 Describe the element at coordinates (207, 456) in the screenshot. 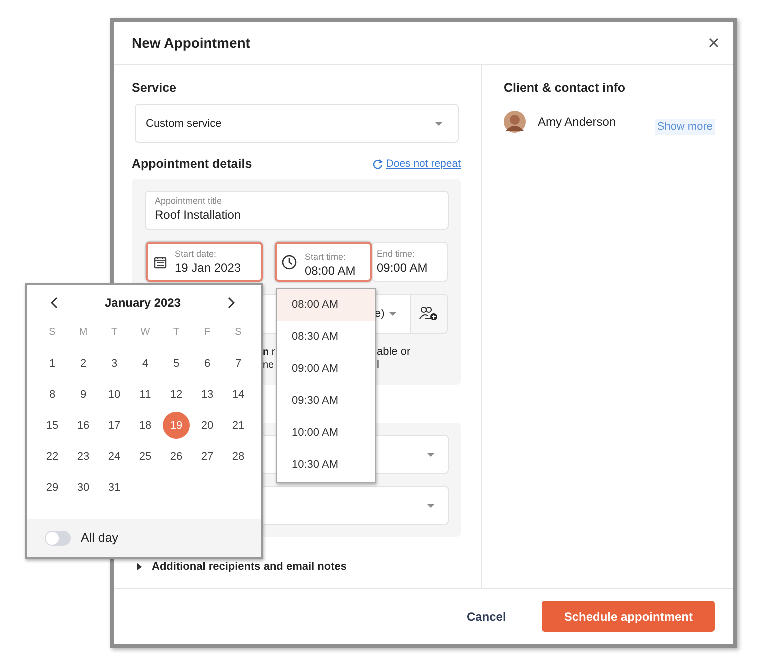

I see `calendar-day: 27` at that location.